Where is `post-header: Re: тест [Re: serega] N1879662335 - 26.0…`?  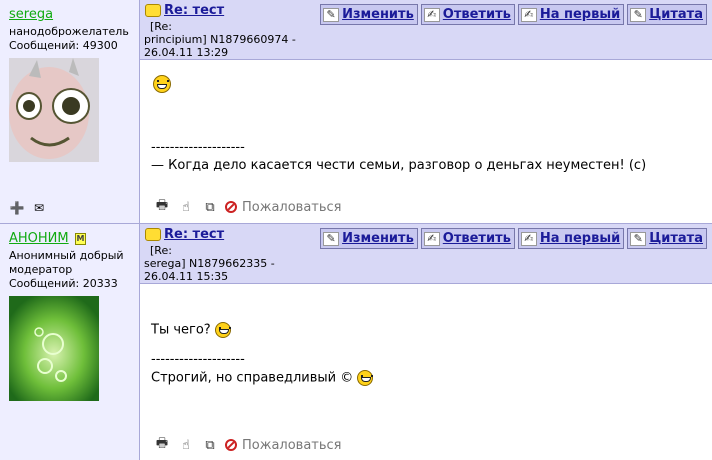 post-header: Re: тест [Re: serega] N1879662335 - 26.0… is located at coordinates (426, 254).